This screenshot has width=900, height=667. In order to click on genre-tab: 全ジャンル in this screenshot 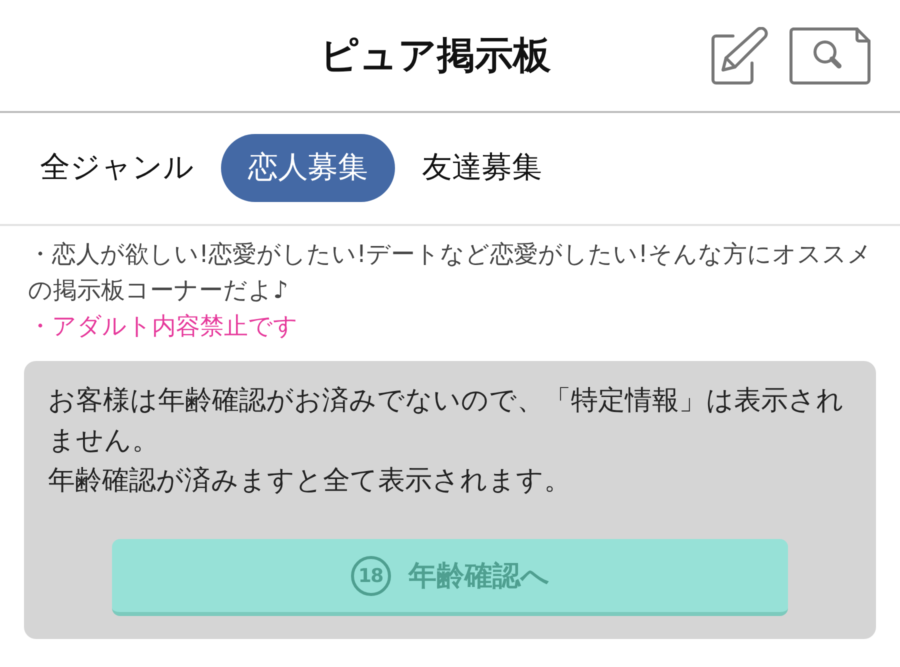, I will do `click(117, 168)`.